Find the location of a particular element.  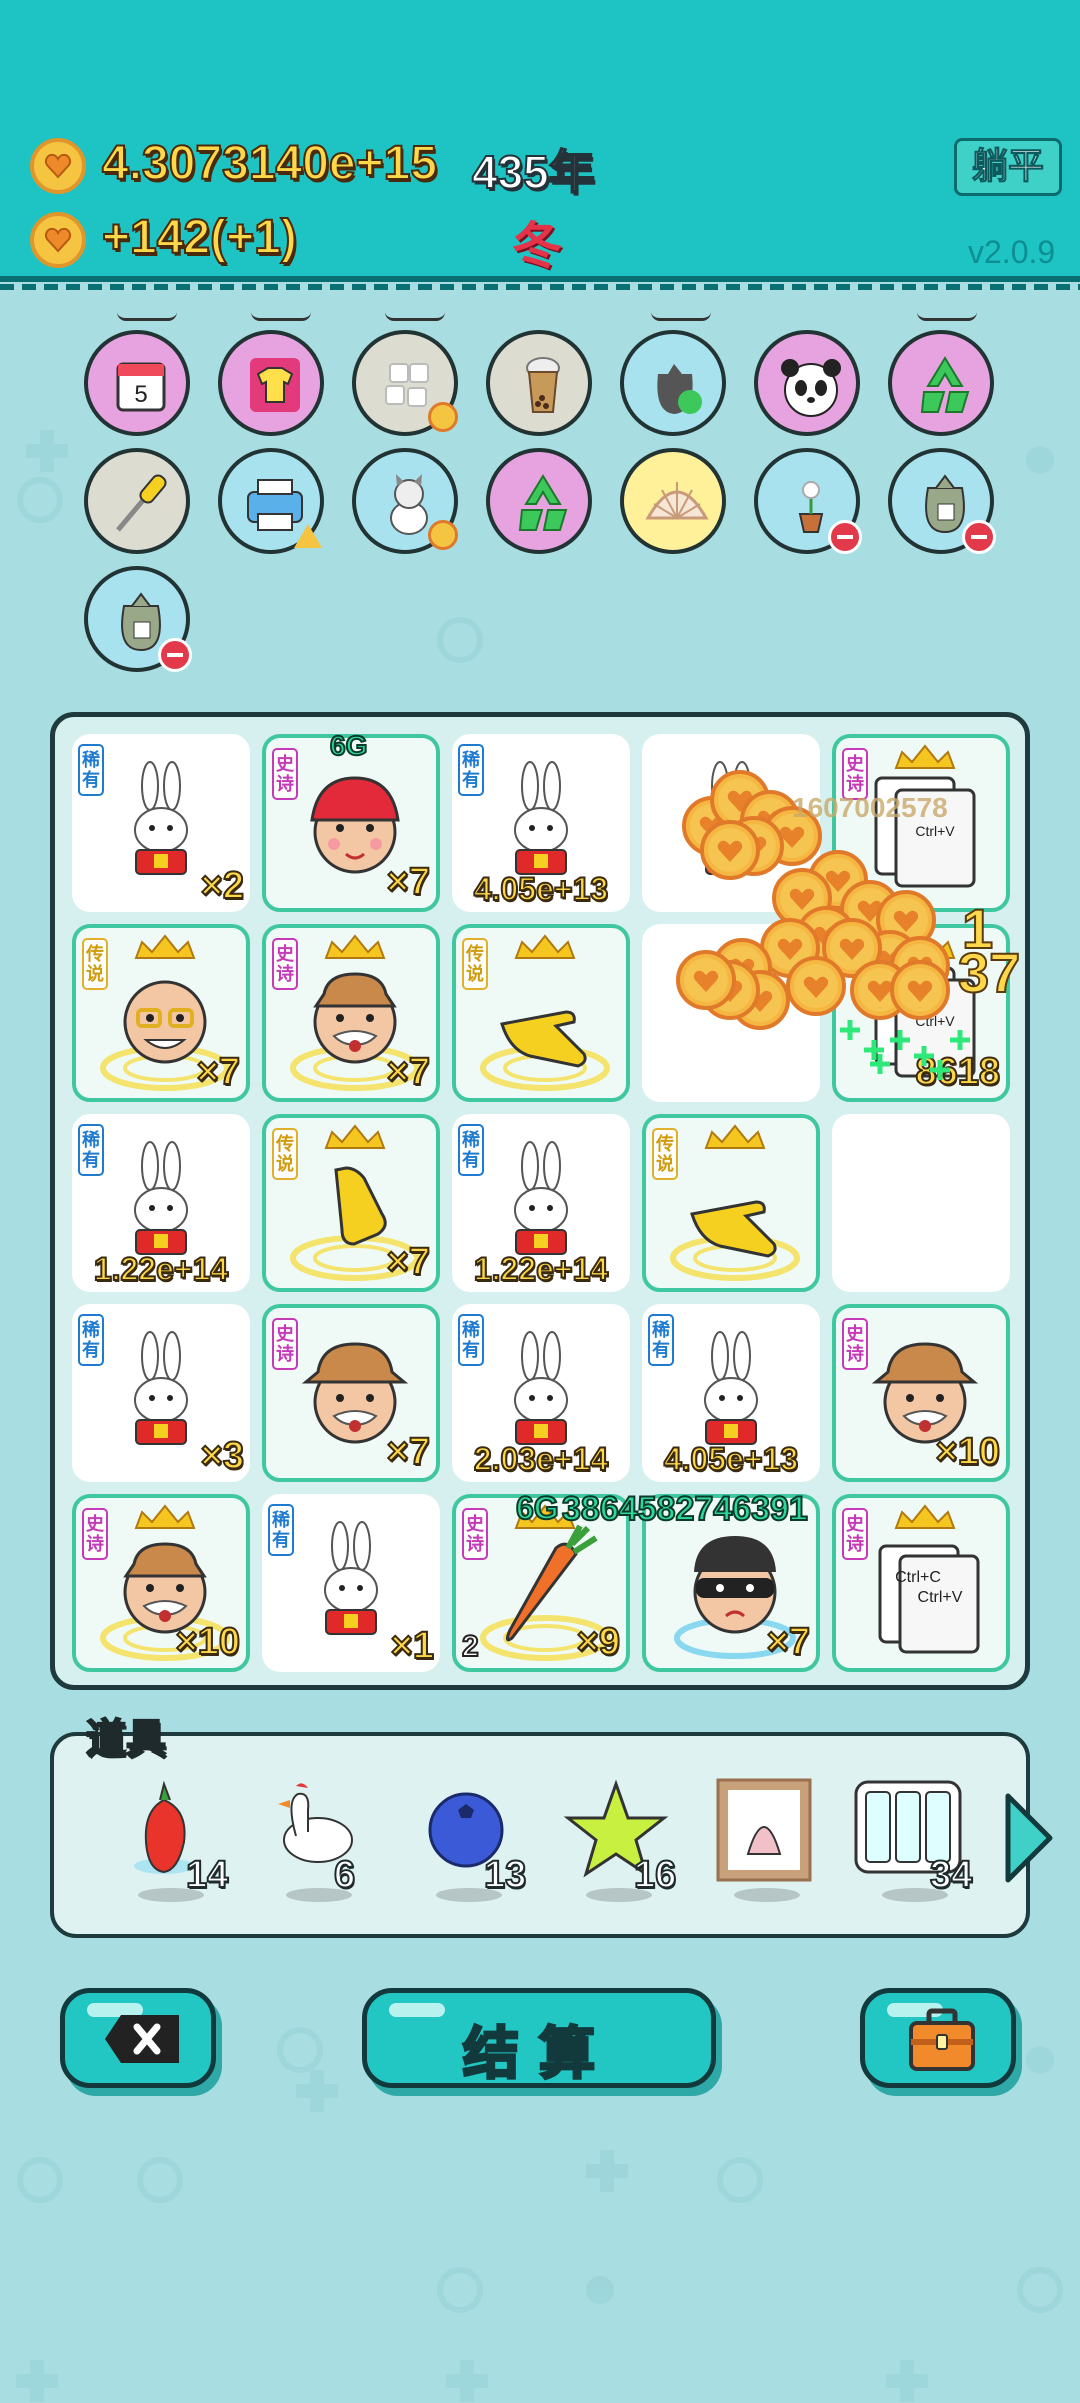

remove-button is located at coordinates (138, 2038).